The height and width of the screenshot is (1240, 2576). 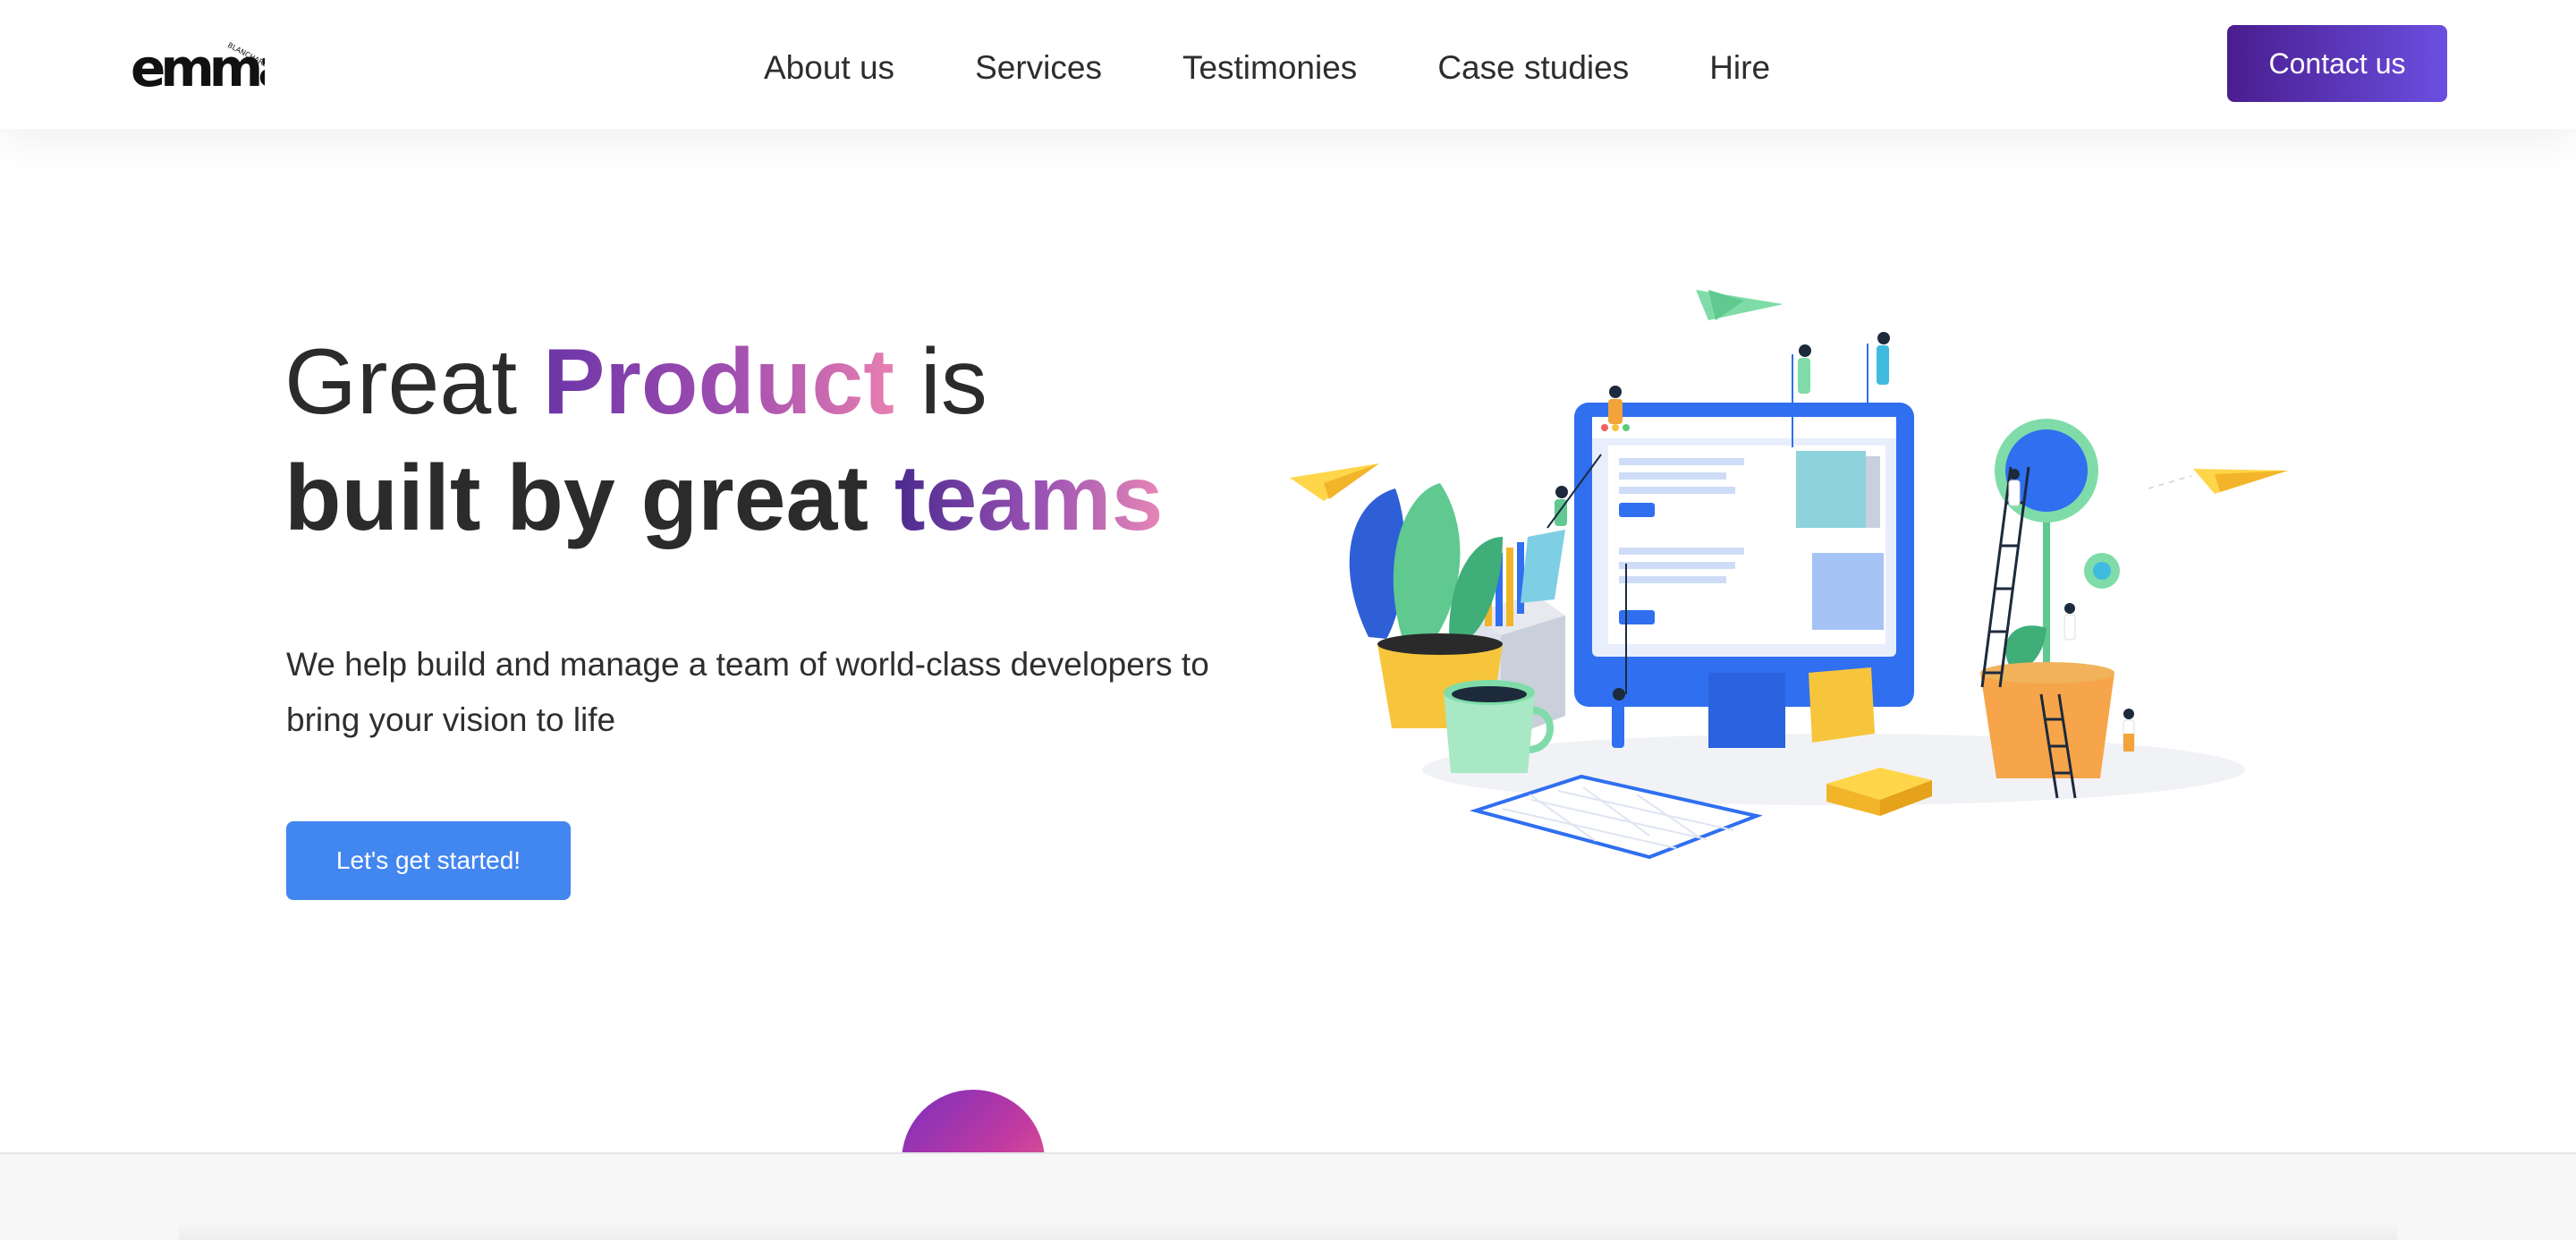 What do you see at coordinates (1269, 68) in the screenshot?
I see `nav-link-testimonies: Testimonies` at bounding box center [1269, 68].